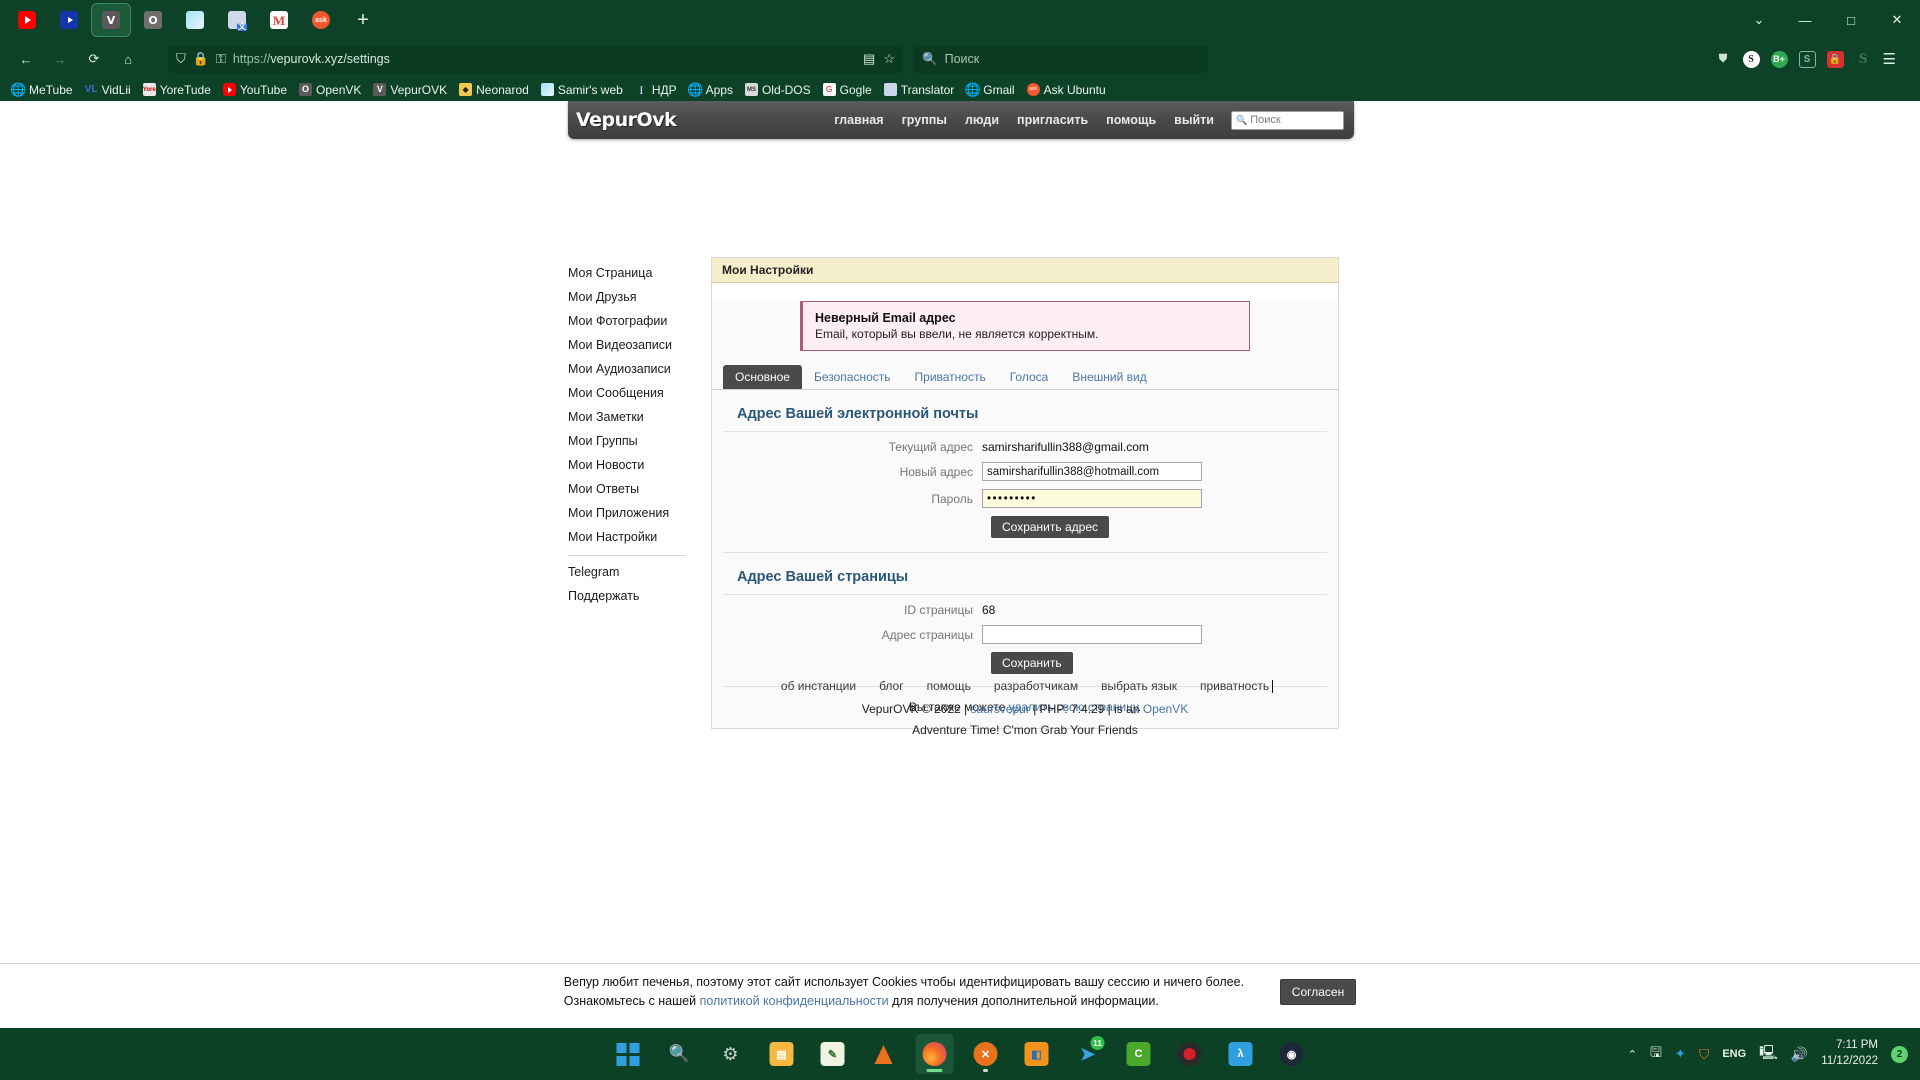  I want to click on bookmark-ndr: I НДР, so click(656, 90).